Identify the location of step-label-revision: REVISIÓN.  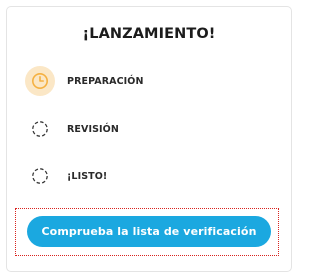
(93, 129).